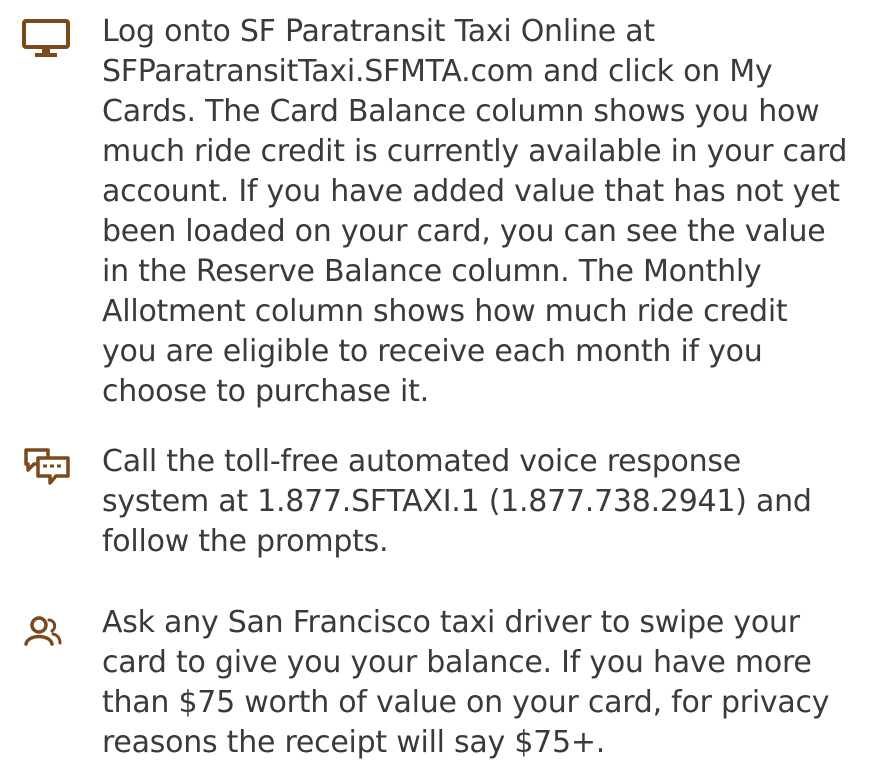  Describe the element at coordinates (354, 742) in the screenshot. I see `text-line: reasons the receipt will say $75+.` at that location.